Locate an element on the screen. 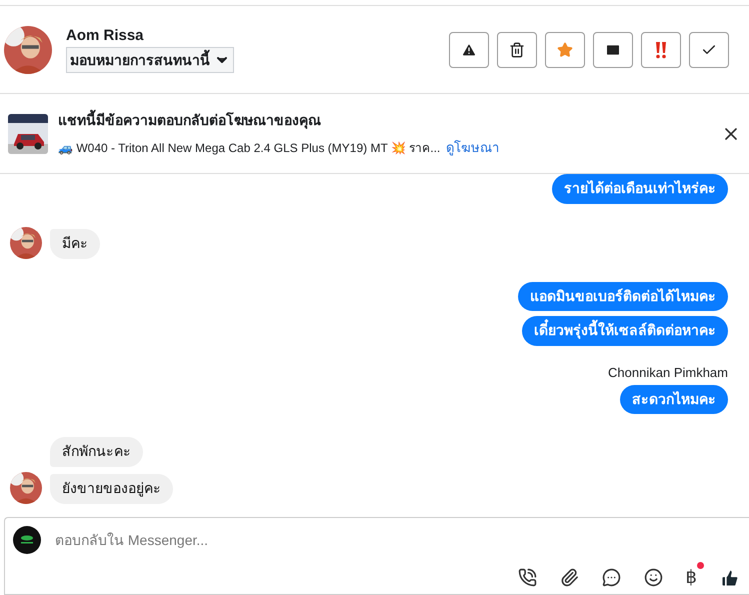  message-bubble: แอดมินขอเบอร์ติดต่อได้ไหมคะ is located at coordinates (623, 296).